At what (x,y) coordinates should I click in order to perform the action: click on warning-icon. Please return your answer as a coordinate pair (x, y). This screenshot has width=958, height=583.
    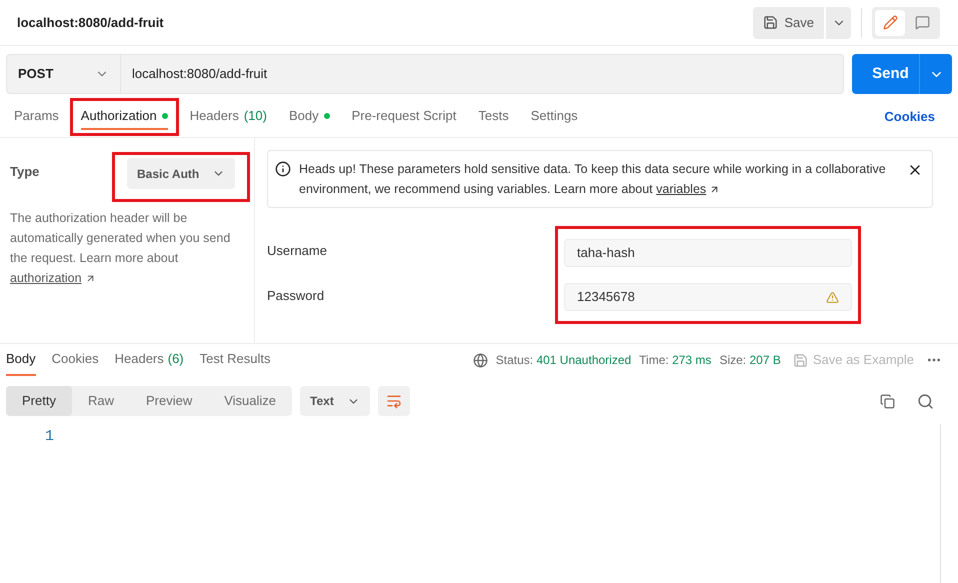
    Looking at the image, I should click on (832, 297).